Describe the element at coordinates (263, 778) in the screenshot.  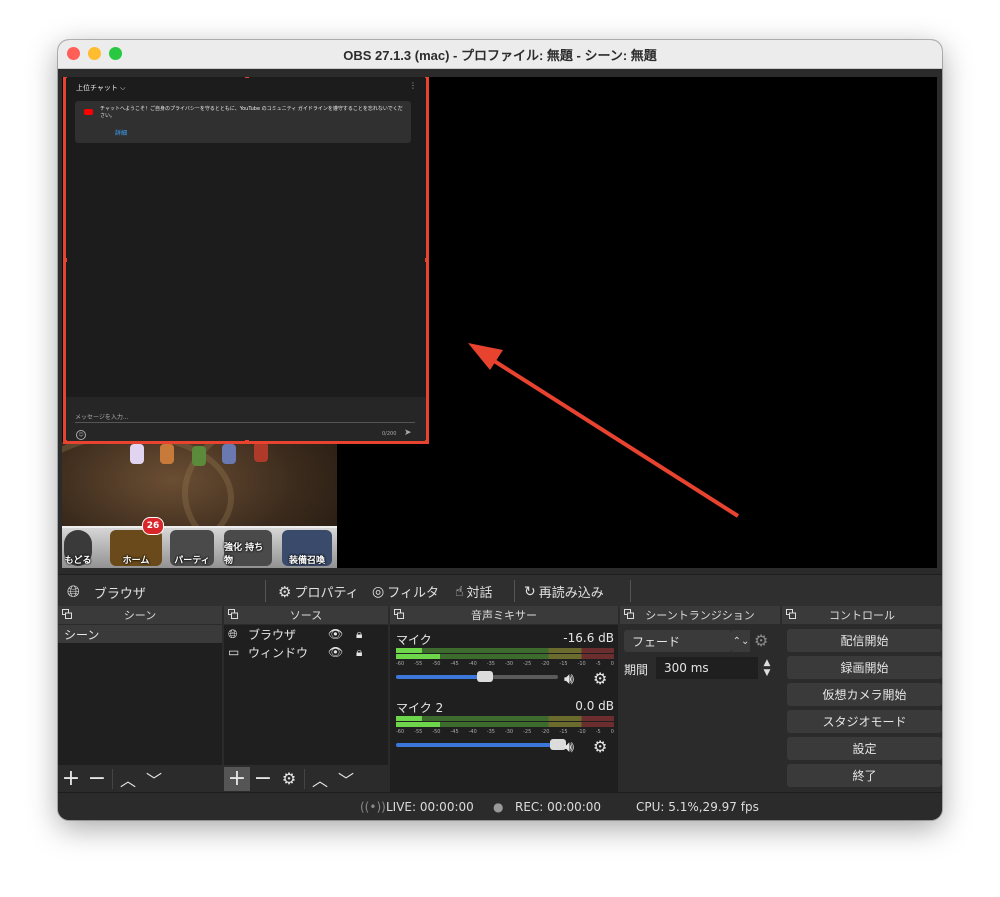
I see `remove-source-button: −` at that location.